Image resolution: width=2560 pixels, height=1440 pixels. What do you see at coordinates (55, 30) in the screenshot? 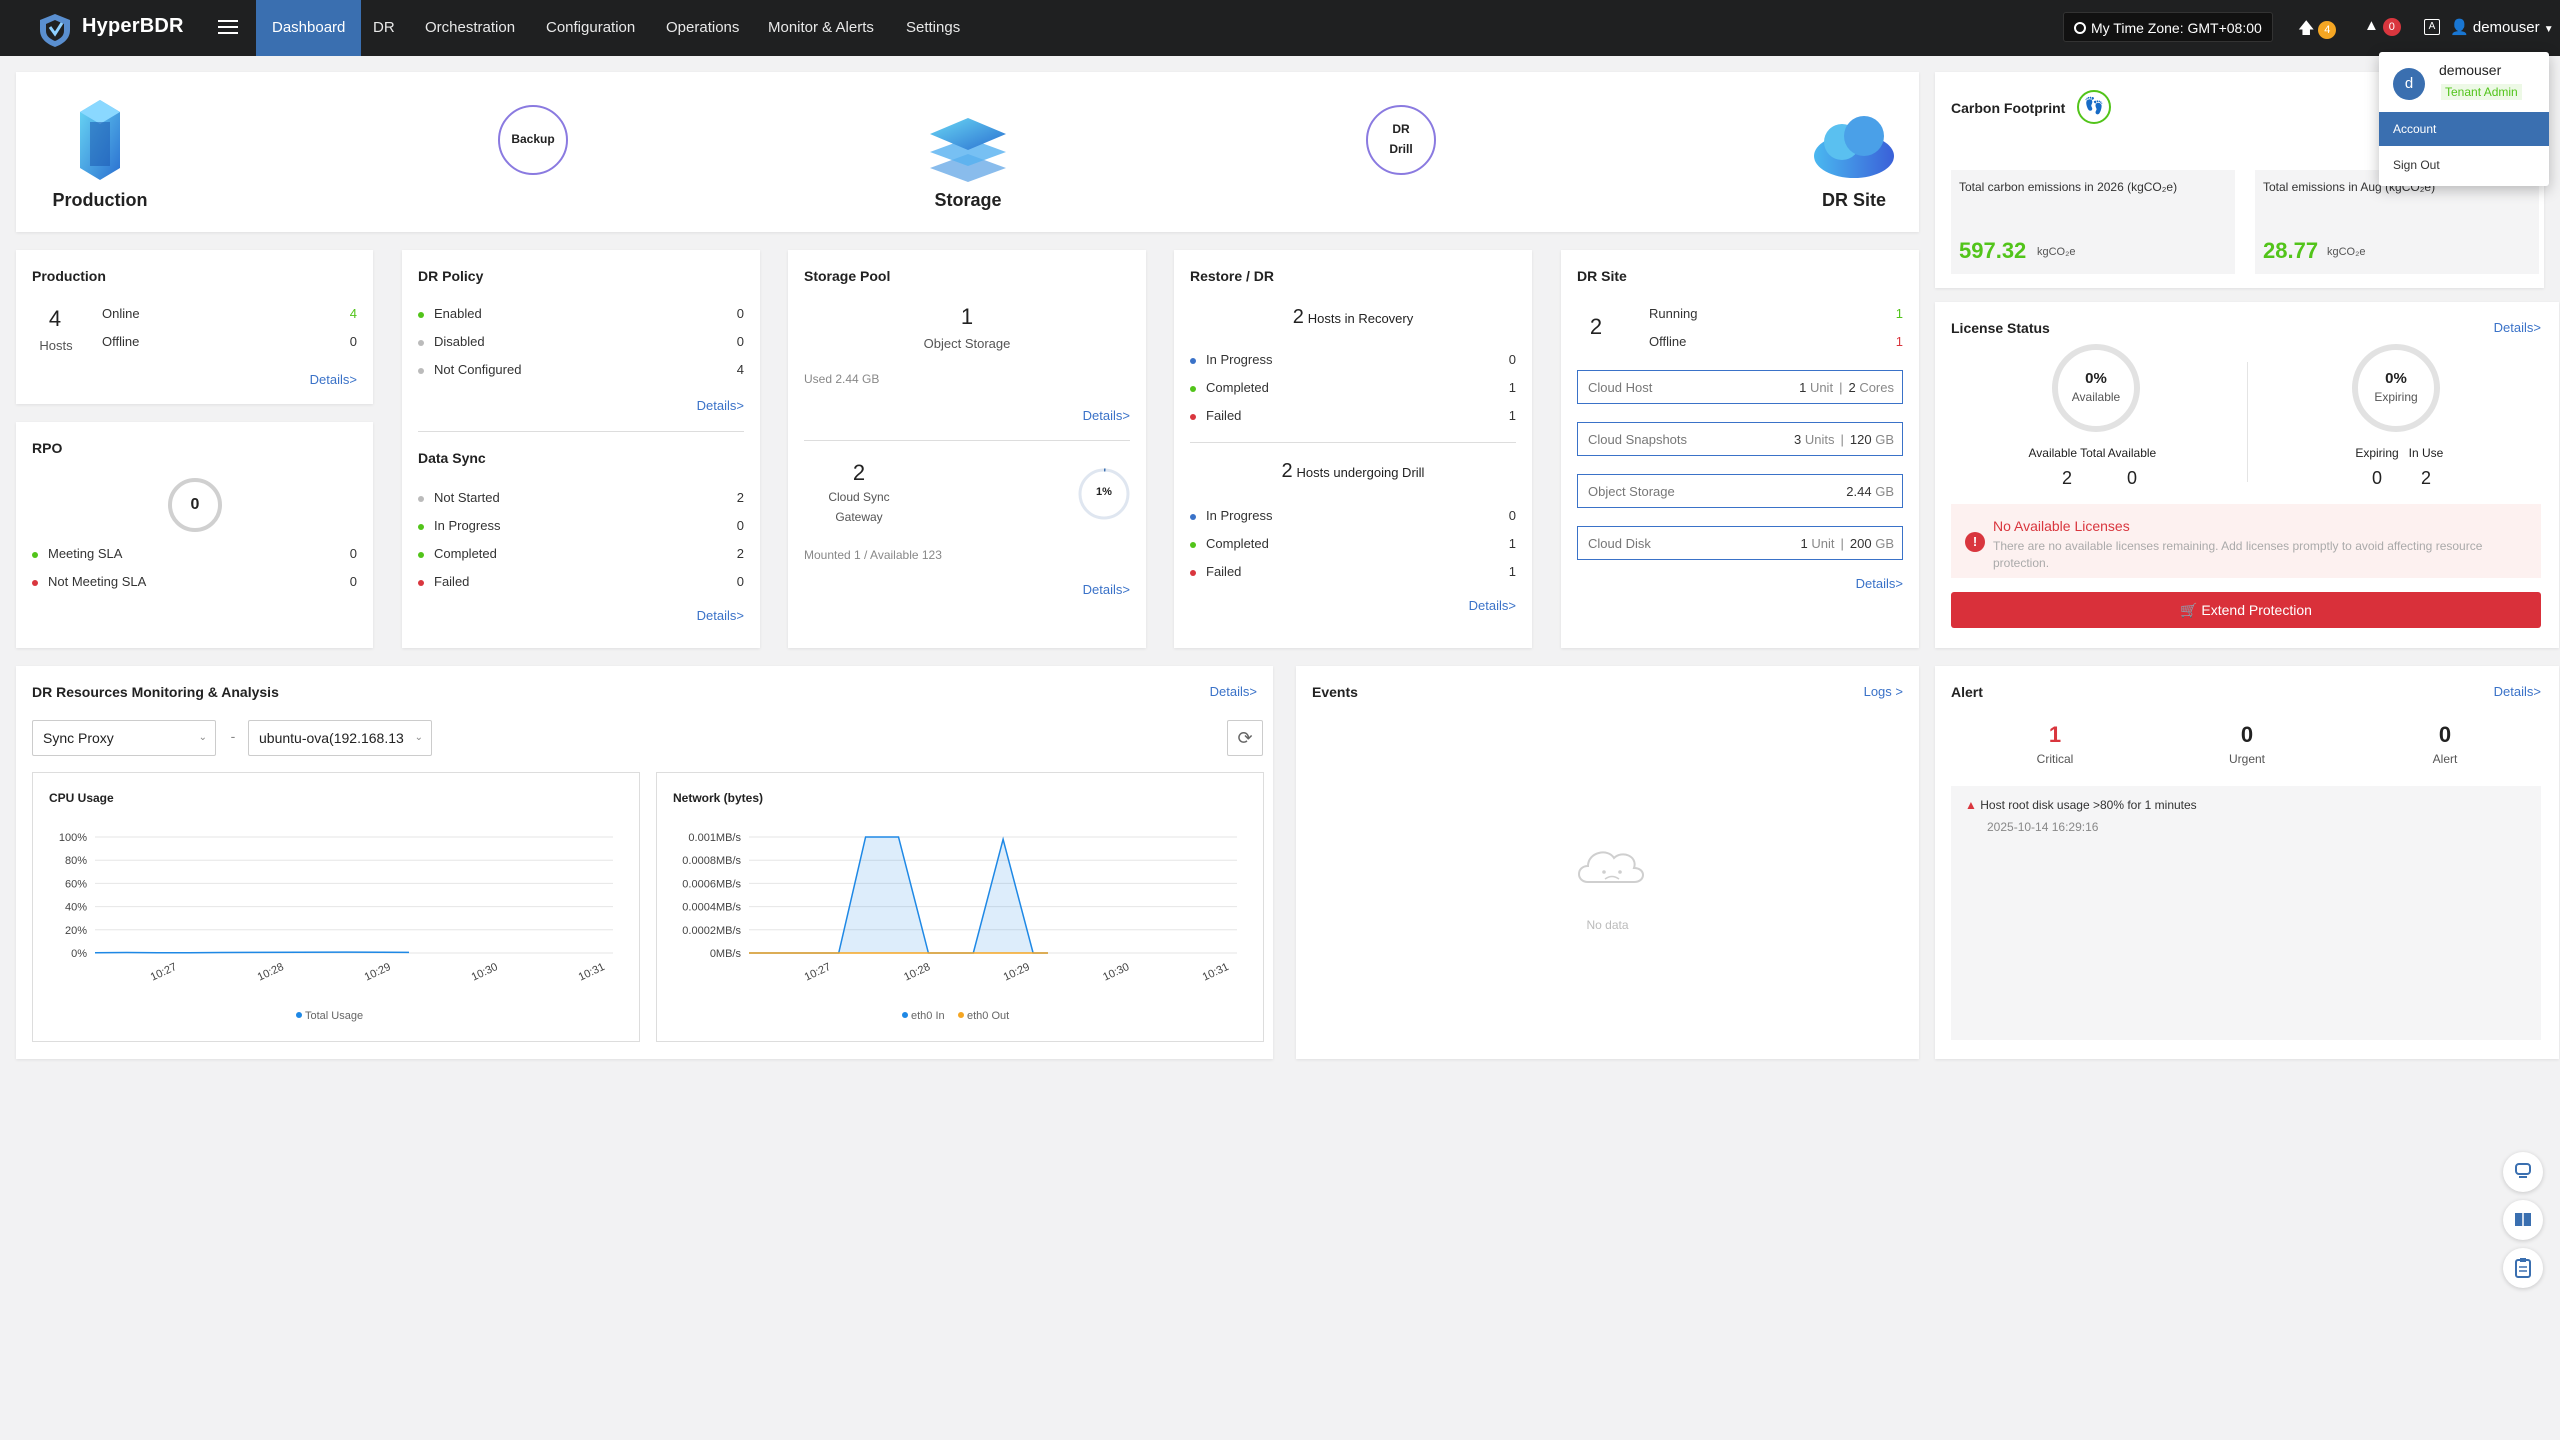
I see `hyperbdr-logo-icon` at bounding box center [55, 30].